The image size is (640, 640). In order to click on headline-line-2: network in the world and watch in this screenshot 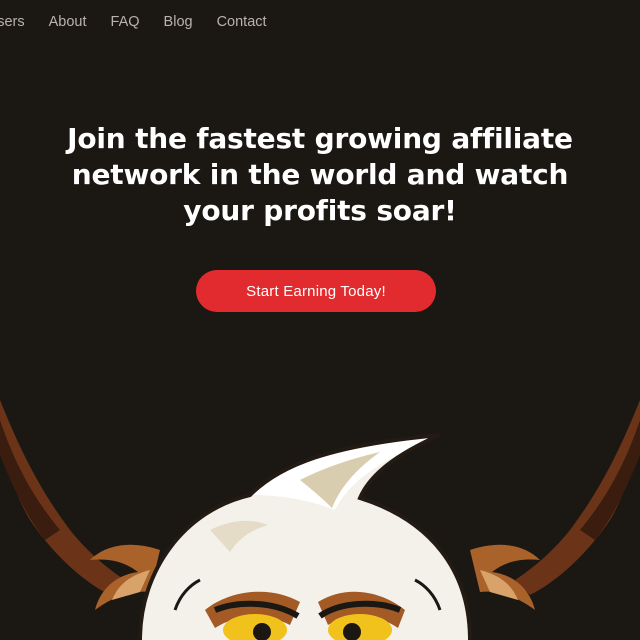, I will do `click(320, 174)`.